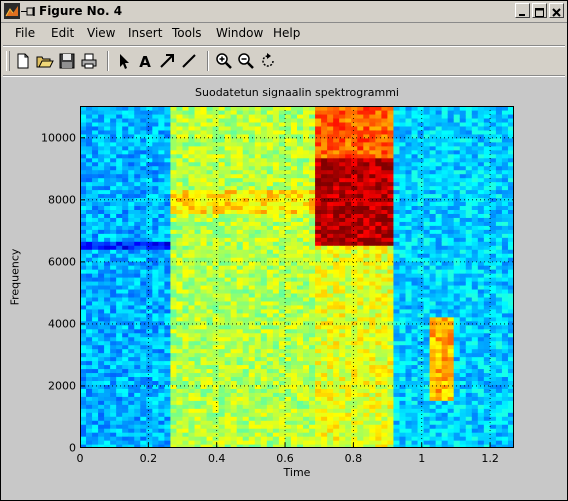 The image size is (568, 501). Describe the element at coordinates (23, 61) in the screenshot. I see `new-file-icon` at that location.